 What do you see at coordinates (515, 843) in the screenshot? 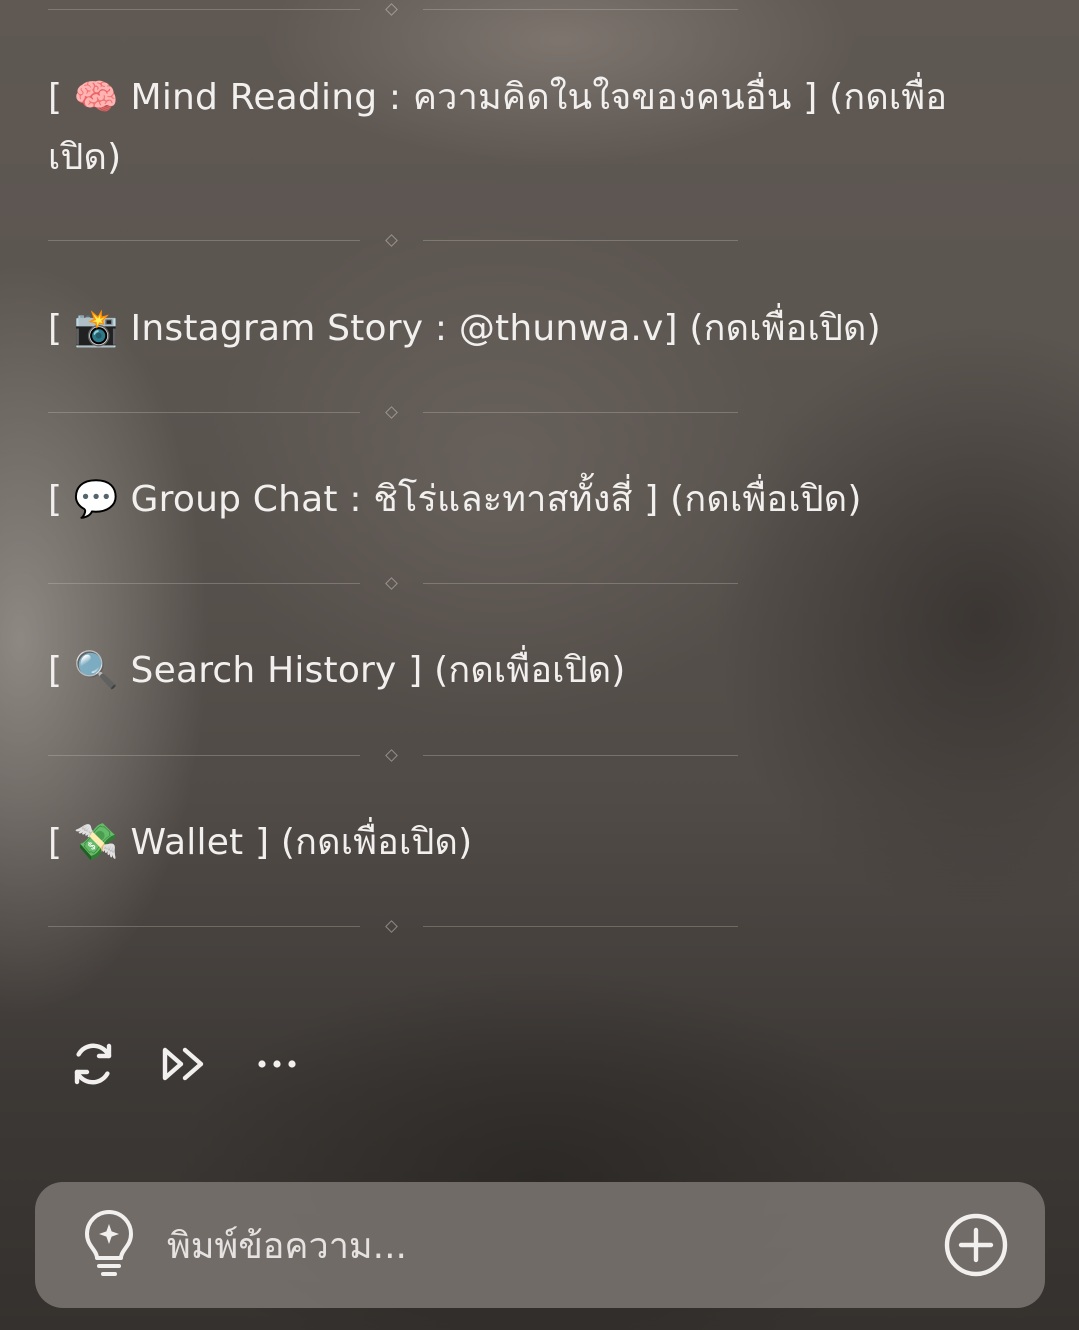
I see `menu-item-wallet: [ 💸 Wallet ] (กดเพื่อเปิด)` at bounding box center [515, 843].